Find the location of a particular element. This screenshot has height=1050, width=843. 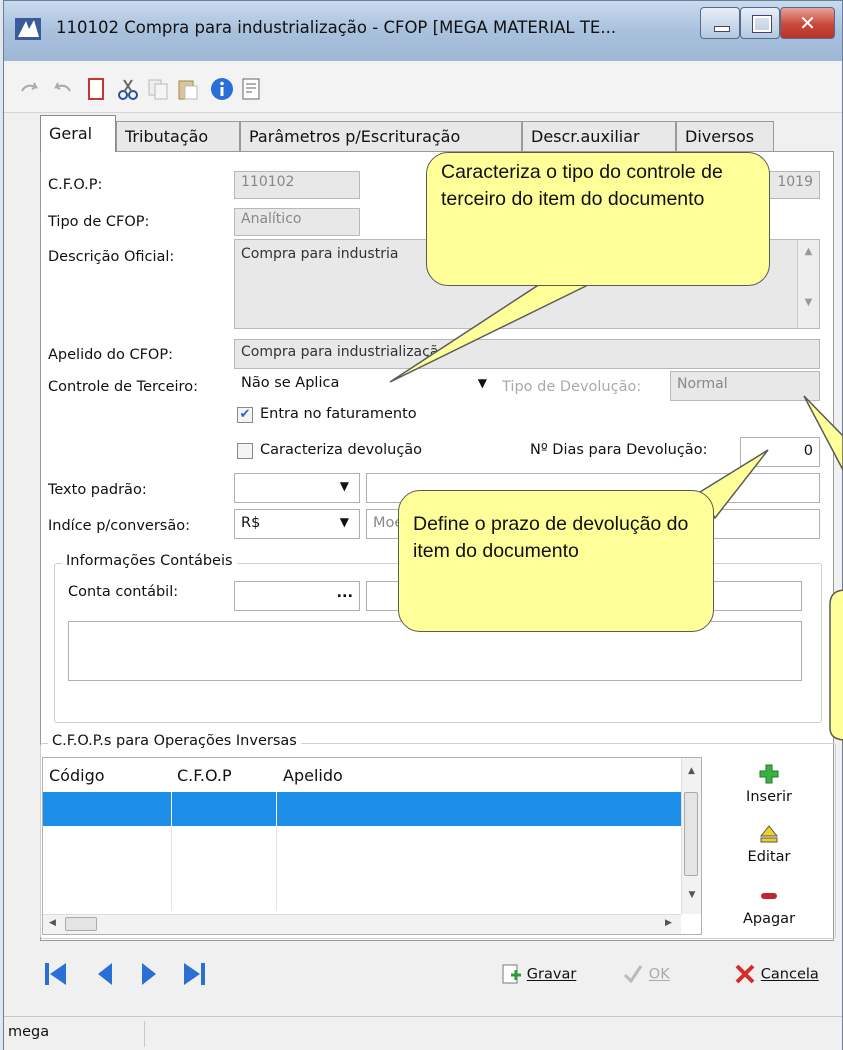

cancela-button: Cancela is located at coordinates (776, 974).